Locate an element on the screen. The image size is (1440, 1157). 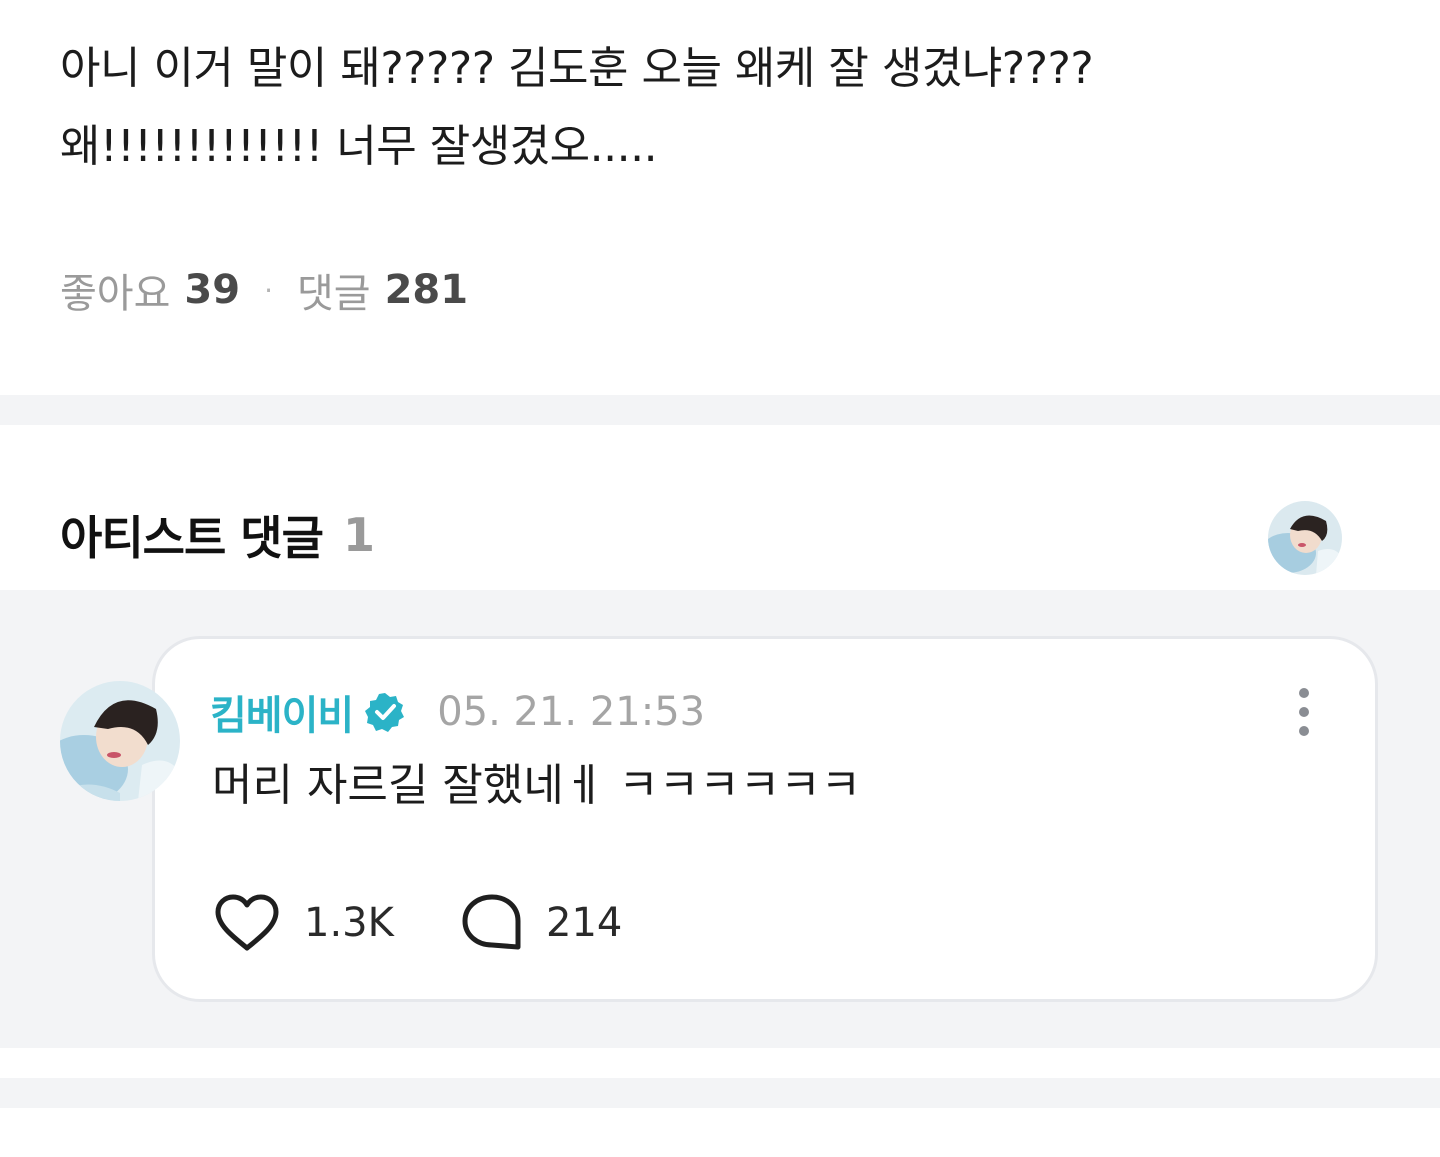
post-stats: 좋아요 39 · 댓글 281 is located at coordinates (264, 290).